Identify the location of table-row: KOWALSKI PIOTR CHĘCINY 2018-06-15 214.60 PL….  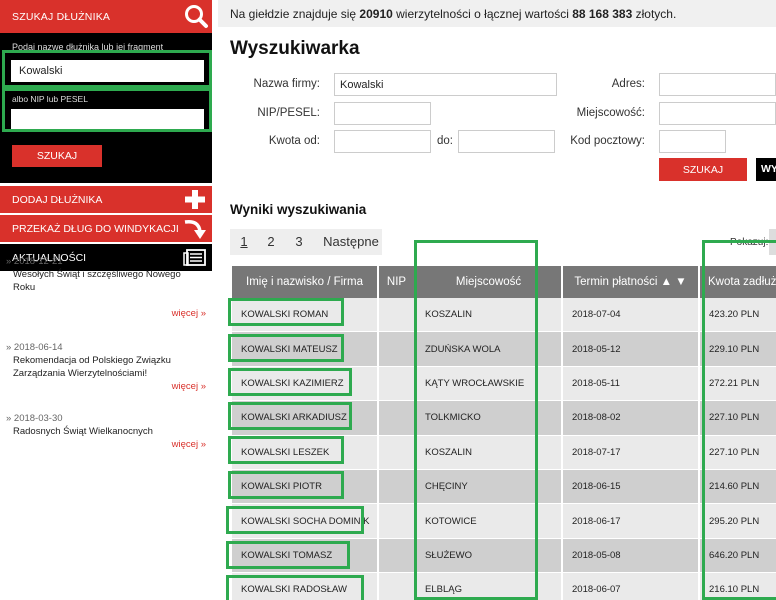
(504, 487).